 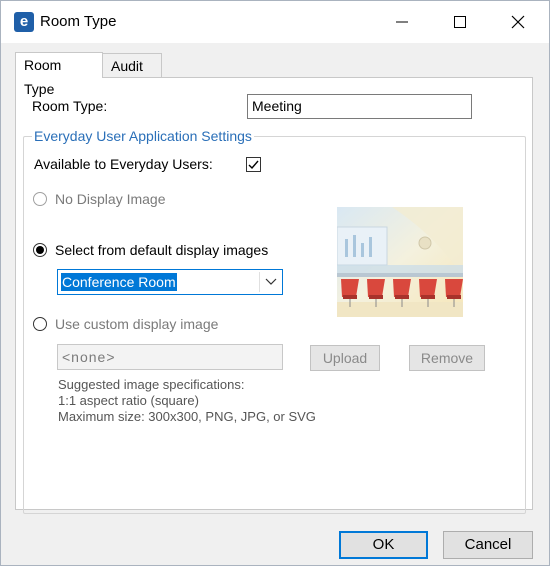 I want to click on select-default-label: Select from default display images, so click(x=162, y=250).